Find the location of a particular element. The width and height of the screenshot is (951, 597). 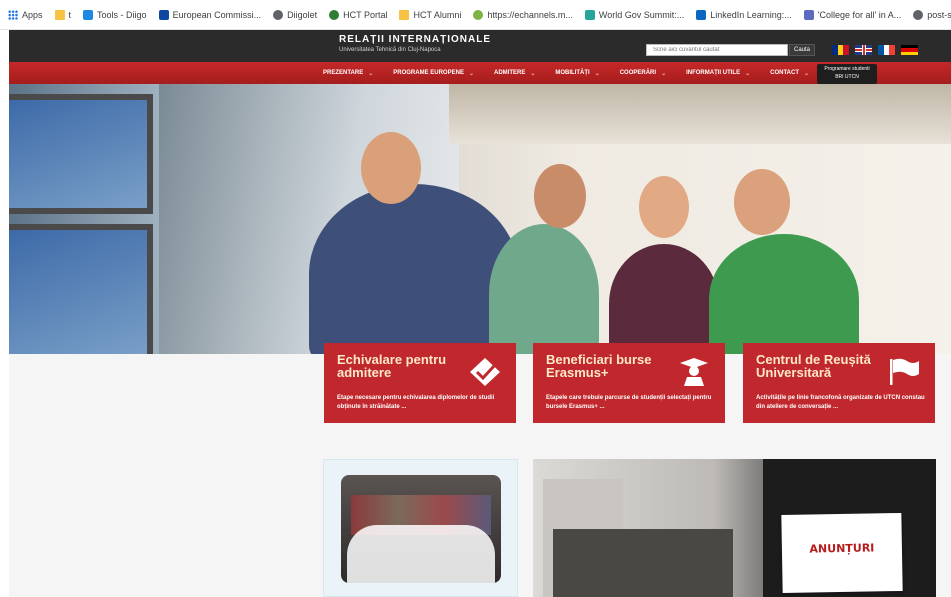

bookmark-hct-alumni: HCT Alumni is located at coordinates (430, 14).